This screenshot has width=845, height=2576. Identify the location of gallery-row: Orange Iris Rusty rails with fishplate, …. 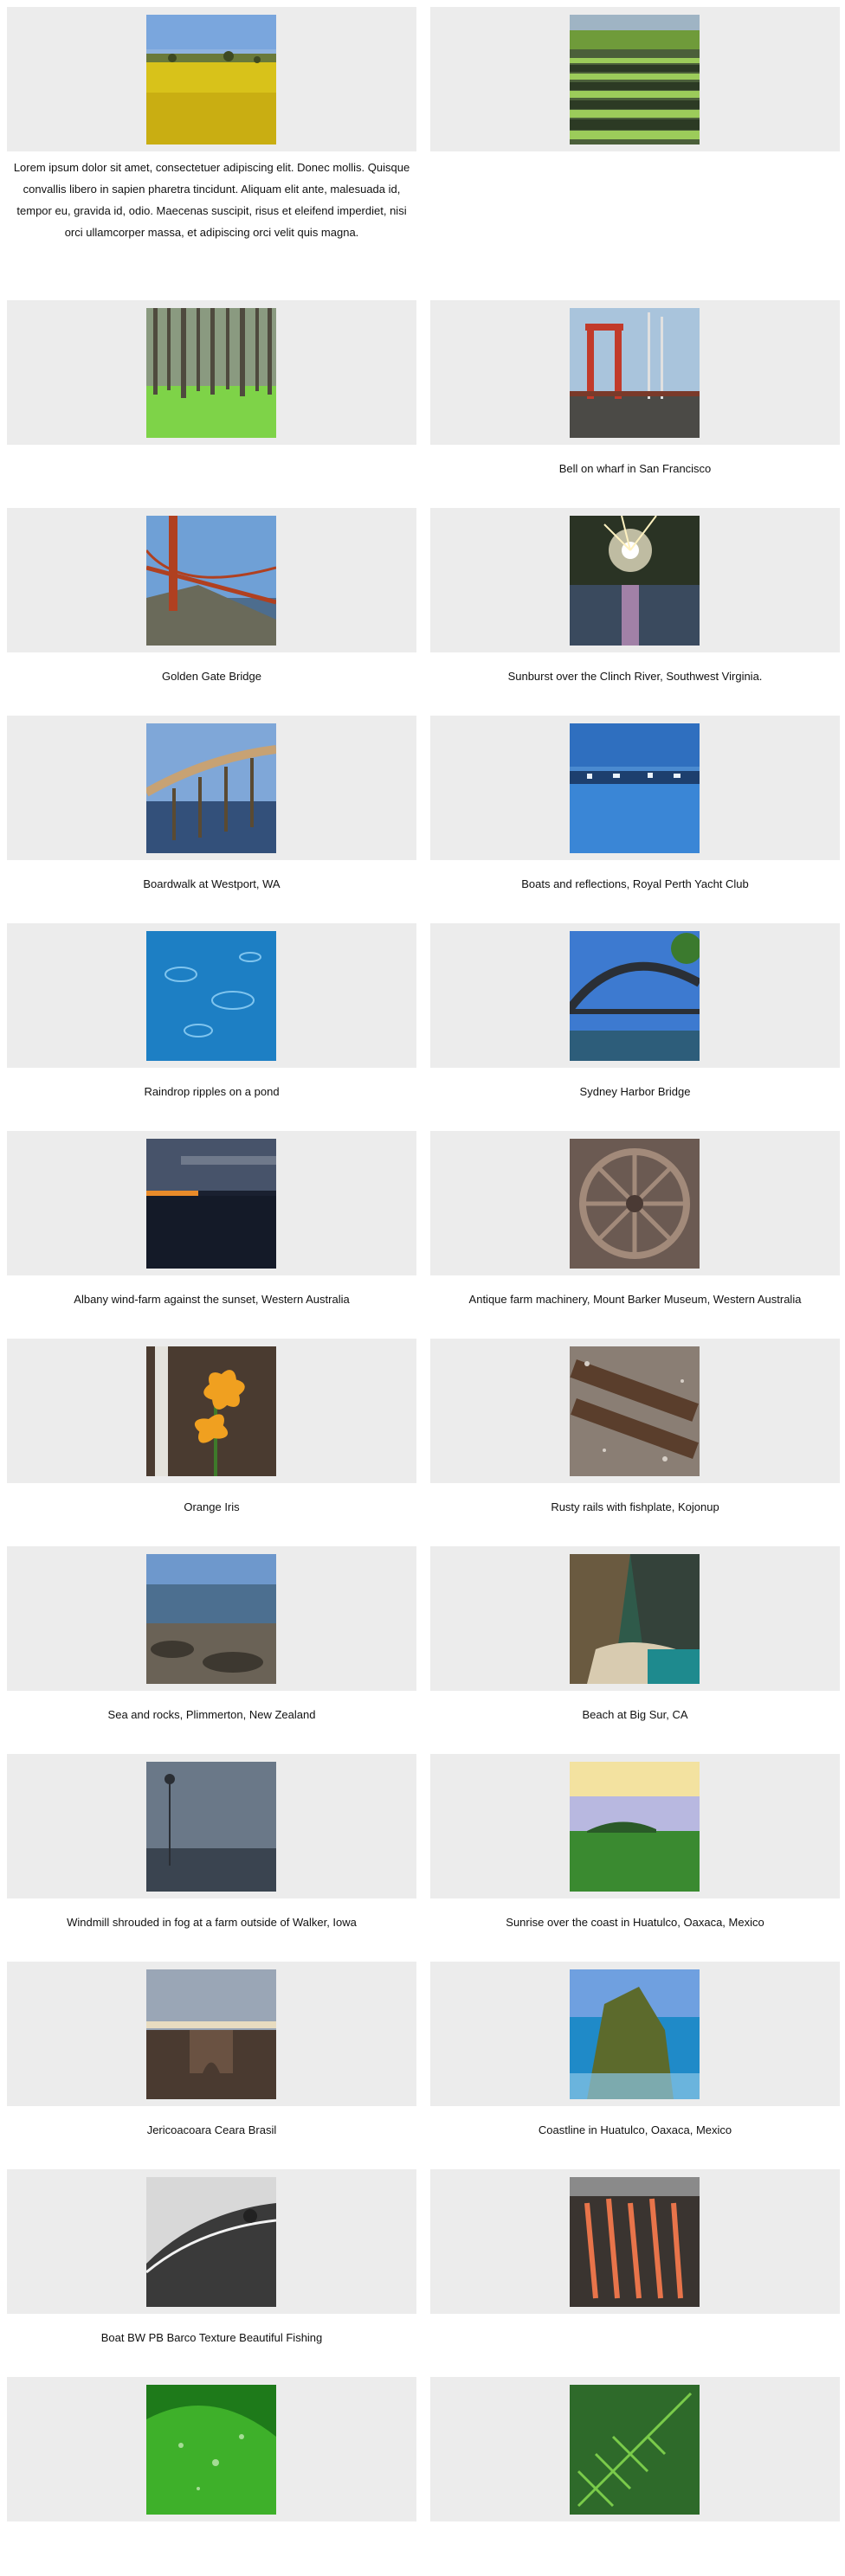
(423, 1439).